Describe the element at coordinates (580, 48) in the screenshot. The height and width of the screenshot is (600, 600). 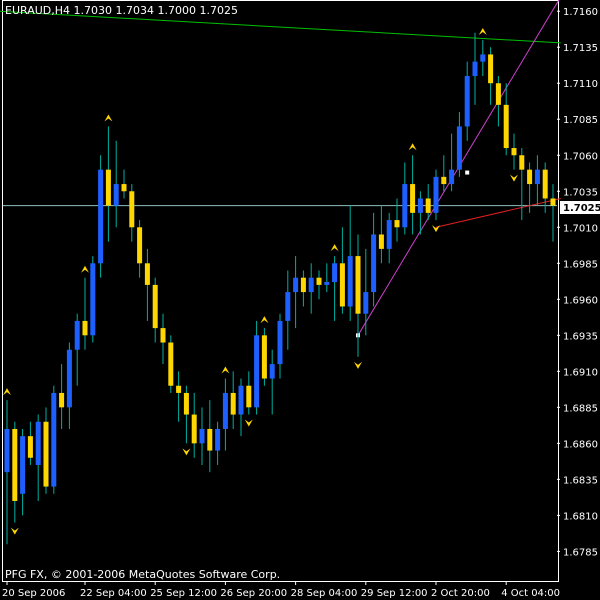
I see `y-tick-label: 1.7135` at that location.